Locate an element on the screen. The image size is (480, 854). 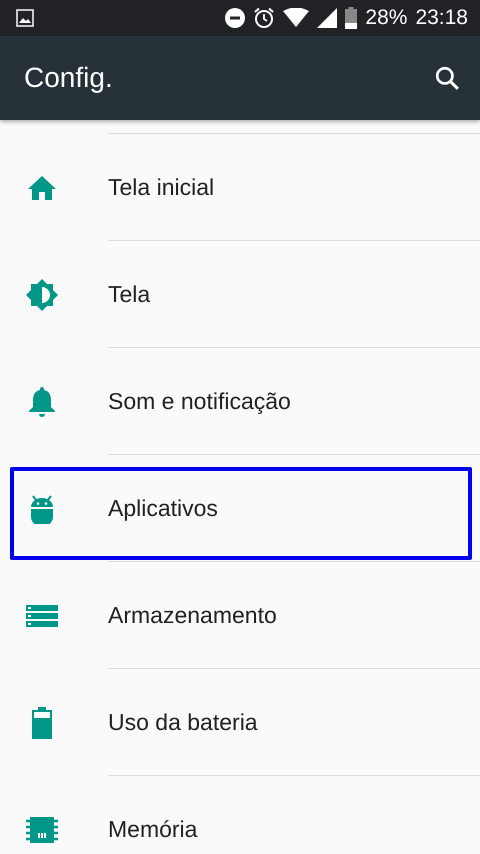
do-not-disturb-icon is located at coordinates (235, 18).